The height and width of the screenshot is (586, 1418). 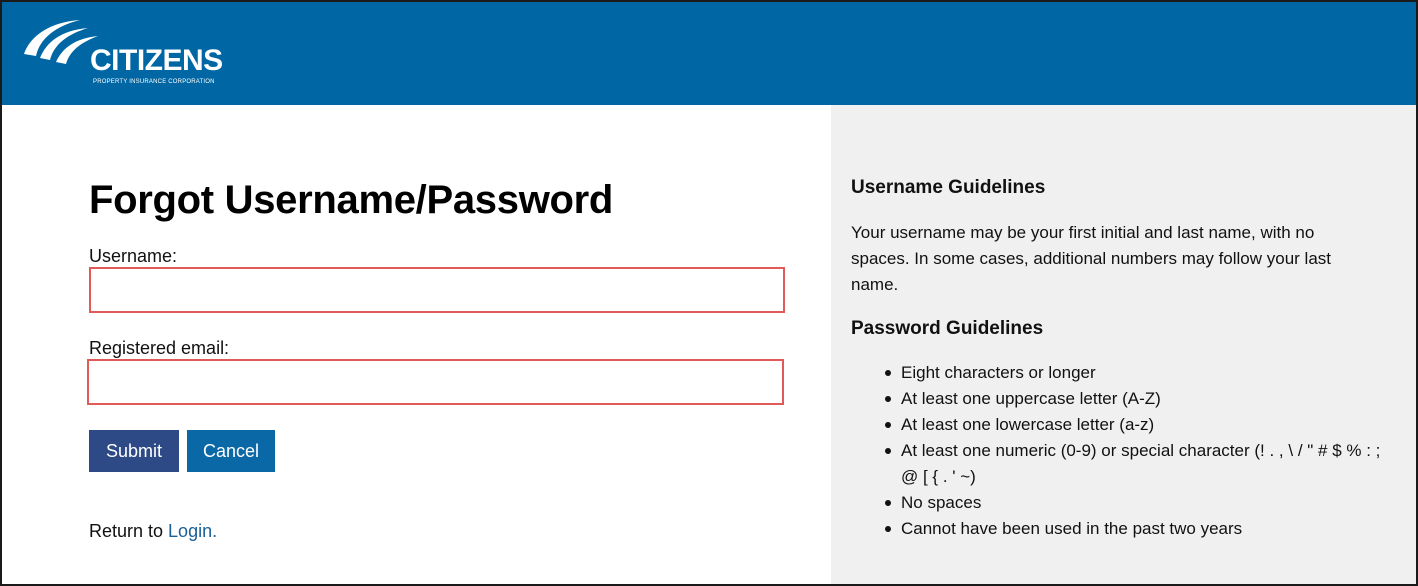 I want to click on list-item: No spaces, so click(x=1121, y=503).